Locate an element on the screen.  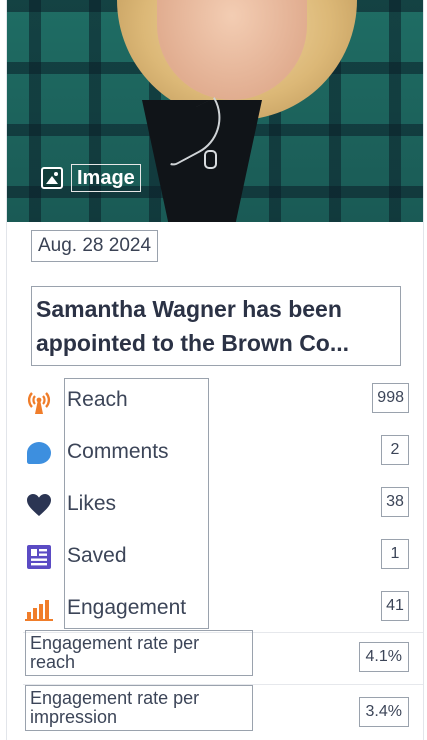
broadcast-icon is located at coordinates (39, 401).